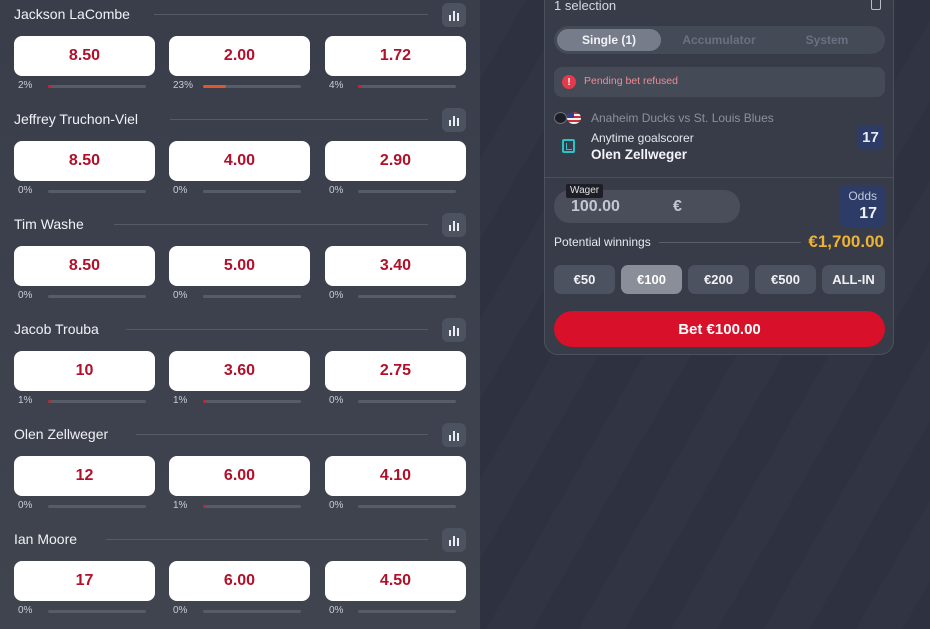 Image resolution: width=930 pixels, height=629 pixels. What do you see at coordinates (585, 6) in the screenshot?
I see `betslip-title: 1 selection` at bounding box center [585, 6].